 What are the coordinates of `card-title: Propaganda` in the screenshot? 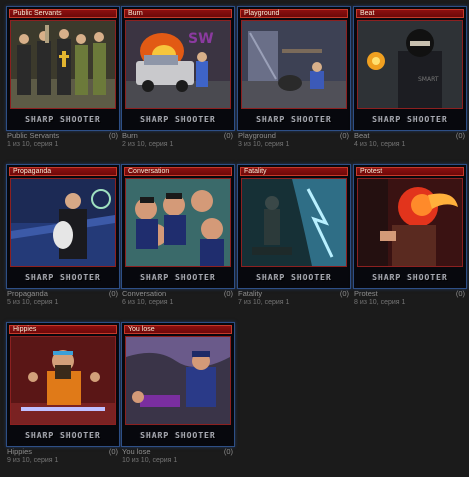 It's located at (32, 171).